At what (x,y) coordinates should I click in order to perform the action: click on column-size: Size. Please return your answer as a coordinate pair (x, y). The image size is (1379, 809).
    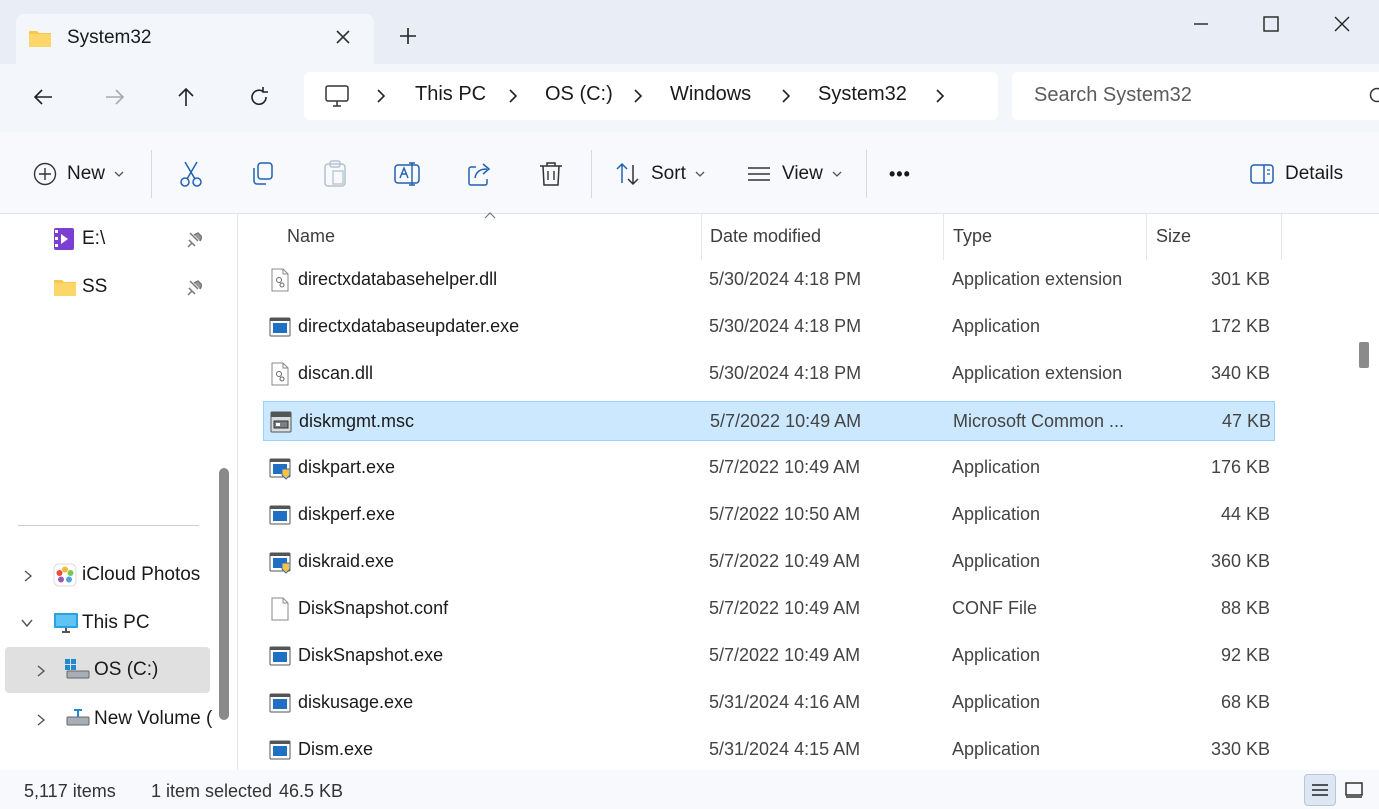
    Looking at the image, I should click on (1173, 236).